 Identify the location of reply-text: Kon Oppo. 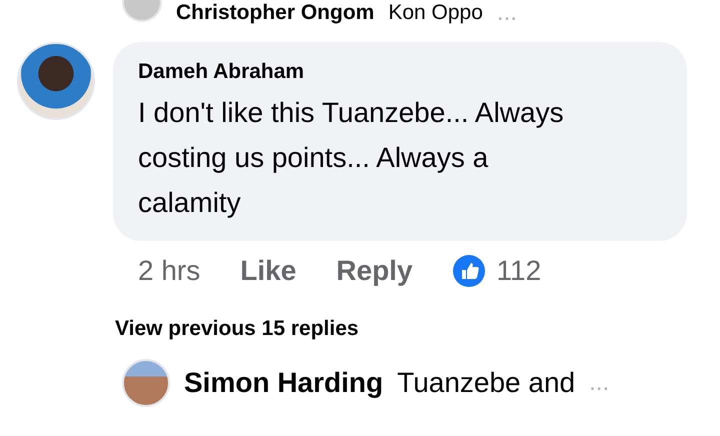
(435, 13).